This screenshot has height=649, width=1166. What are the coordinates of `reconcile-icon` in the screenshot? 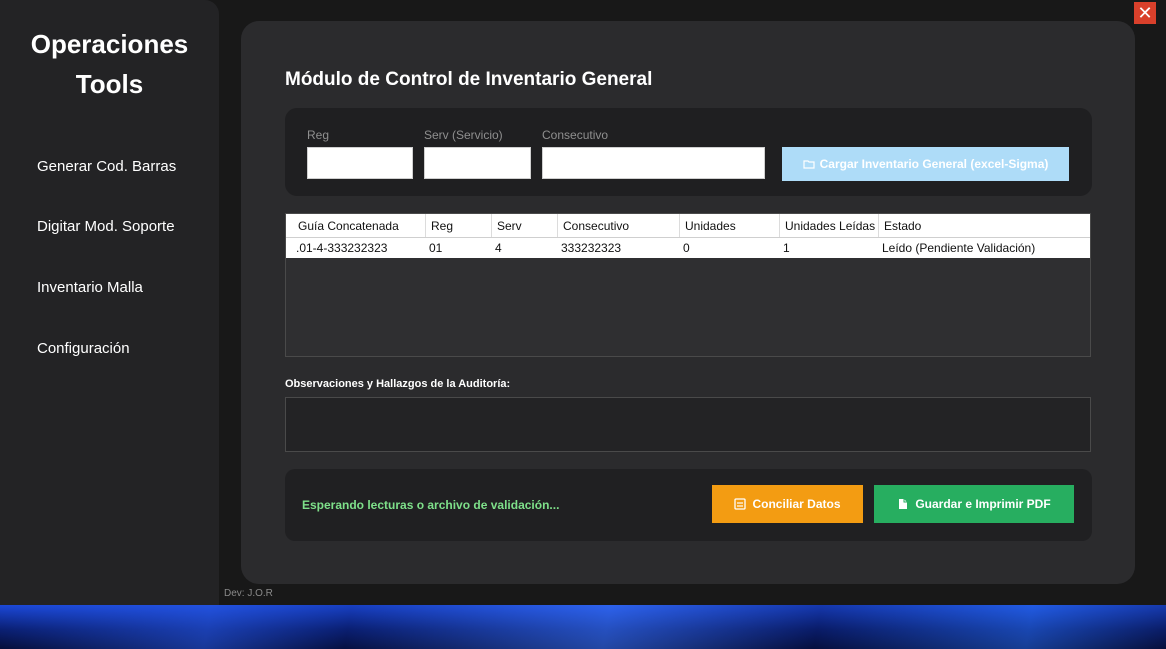 It's located at (740, 504).